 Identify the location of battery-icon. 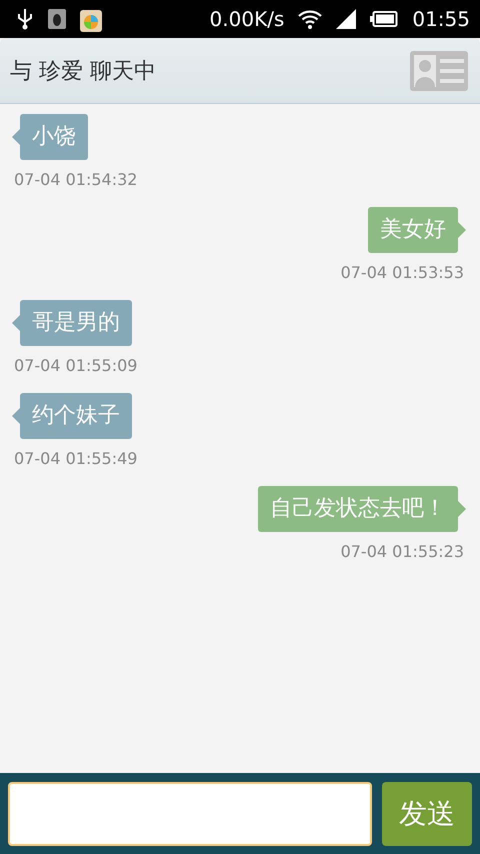
(384, 19).